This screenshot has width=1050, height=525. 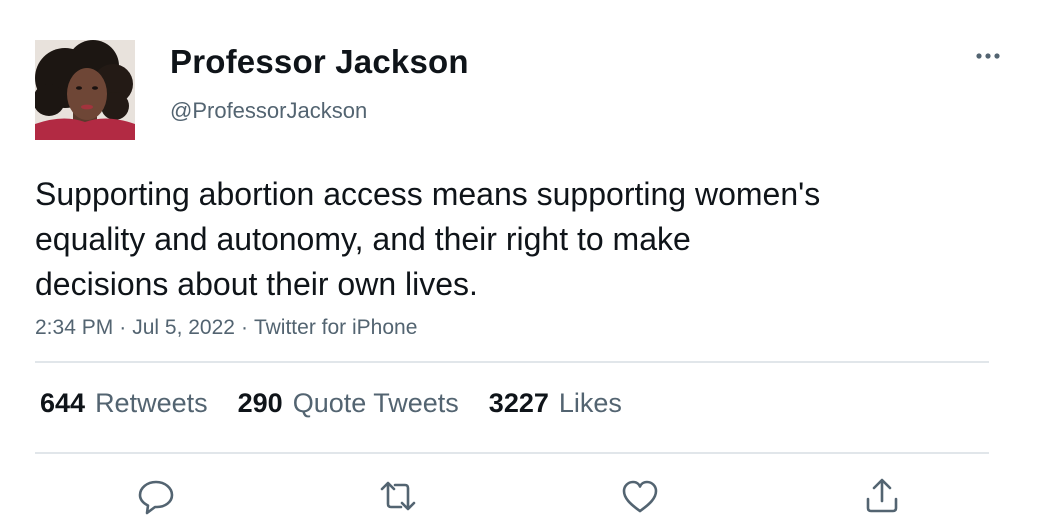 What do you see at coordinates (74, 327) in the screenshot?
I see `tweet-time: 2:34 PM` at bounding box center [74, 327].